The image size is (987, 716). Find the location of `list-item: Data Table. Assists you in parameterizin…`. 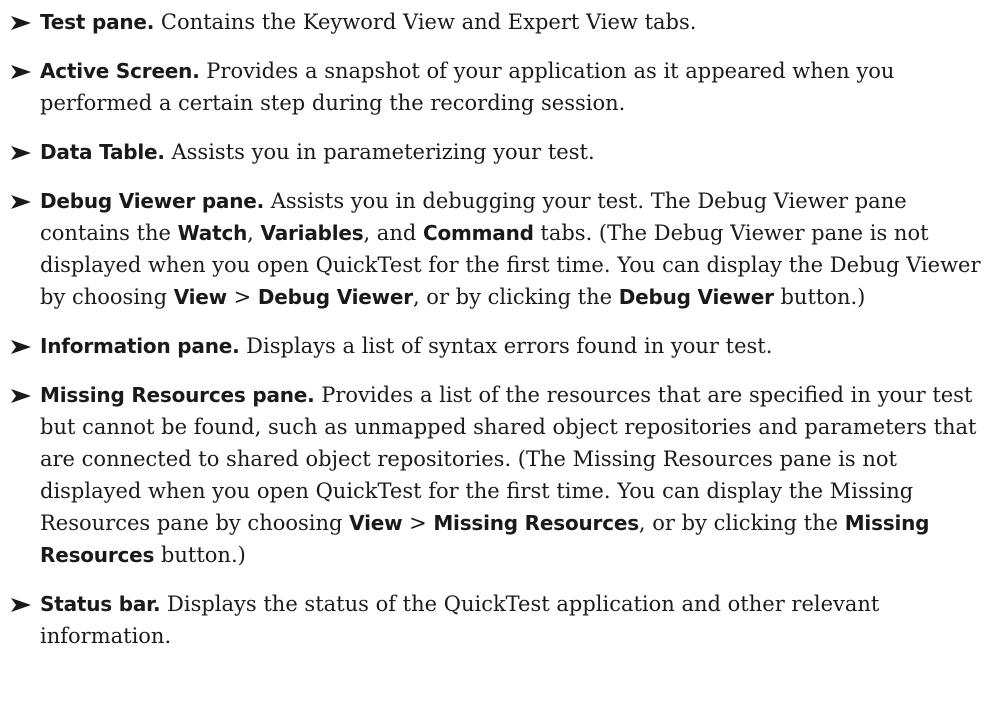

list-item: Data Table. Assists you in parameterizin… is located at coordinates (493, 152).